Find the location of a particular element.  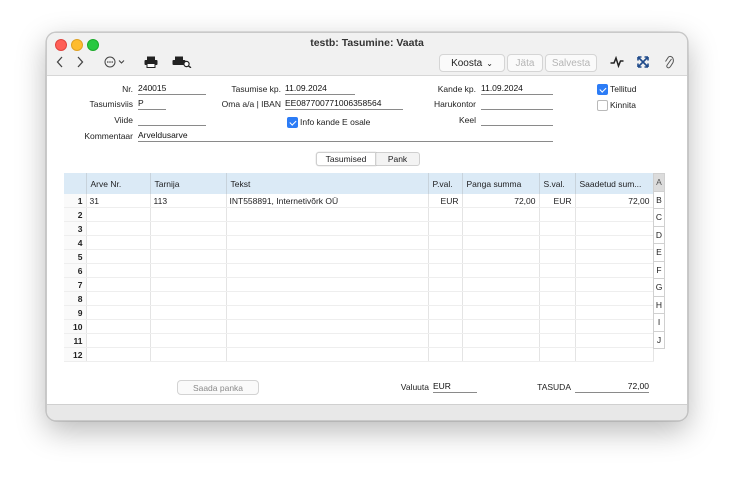

table-cell-tekst: INT558891, Internetivõrk OÜ is located at coordinates (327, 201).